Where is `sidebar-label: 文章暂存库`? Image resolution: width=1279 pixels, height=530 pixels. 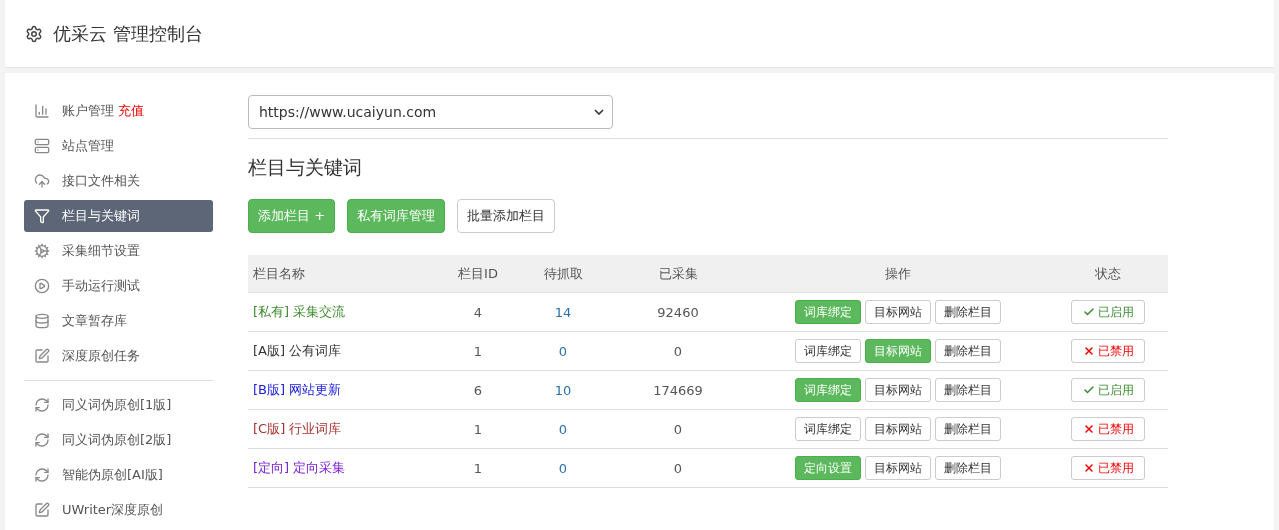
sidebar-label: 文章暂存库 is located at coordinates (94, 321).